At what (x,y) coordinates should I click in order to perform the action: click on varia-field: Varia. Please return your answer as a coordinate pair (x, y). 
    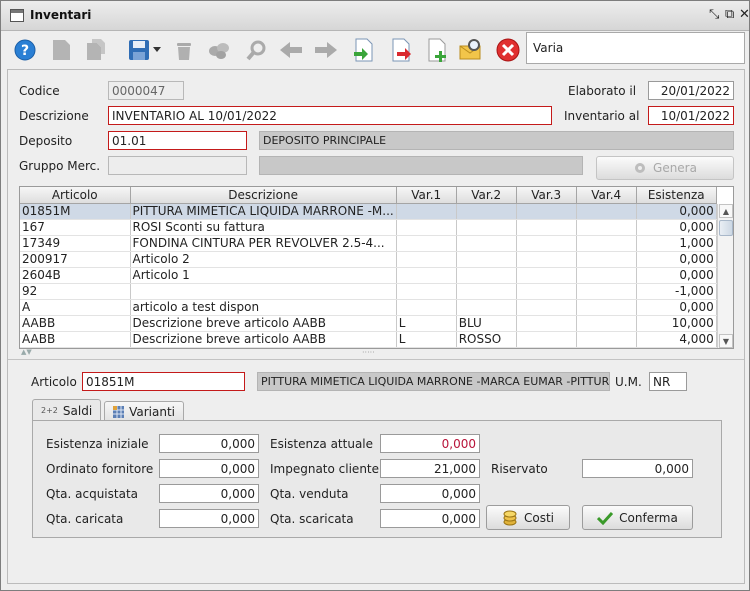
    Looking at the image, I should click on (635, 48).